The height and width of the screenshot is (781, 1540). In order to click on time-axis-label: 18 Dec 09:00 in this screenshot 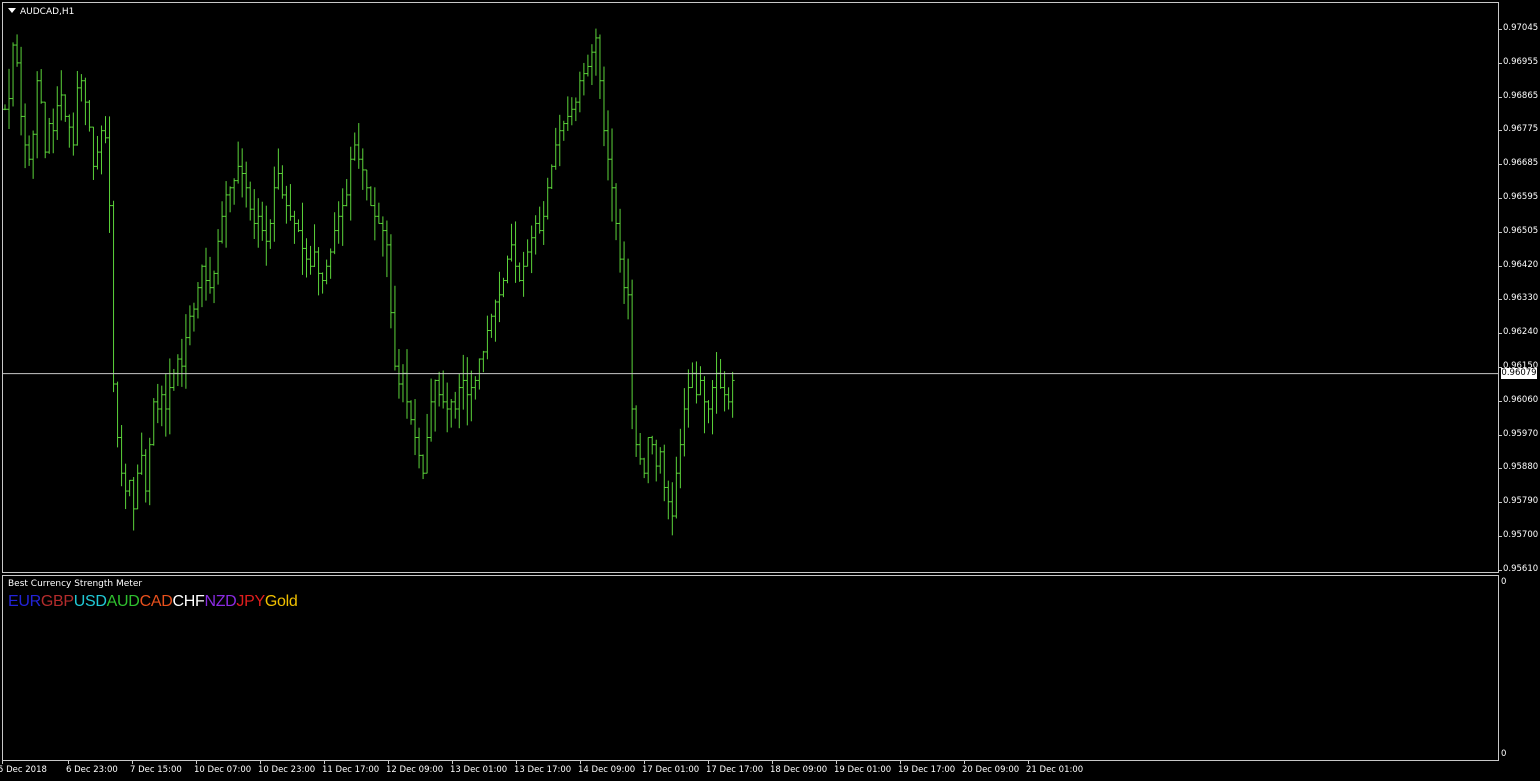, I will do `click(799, 770)`.